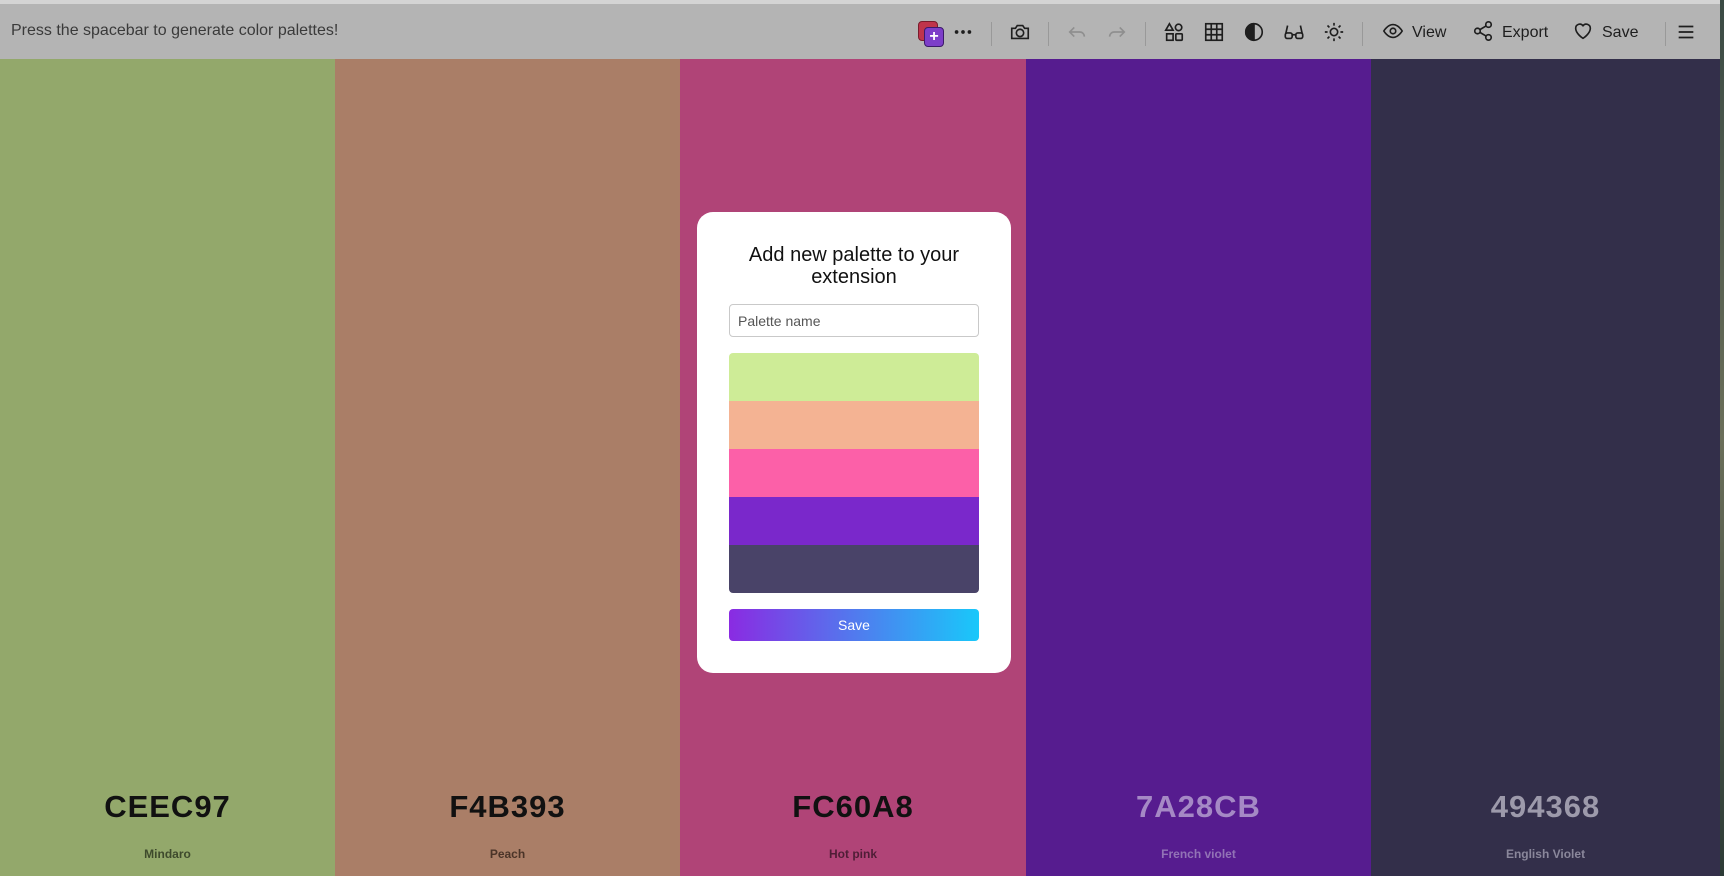 This screenshot has width=1724, height=876. What do you see at coordinates (1393, 33) in the screenshot?
I see `eye-icon` at bounding box center [1393, 33].